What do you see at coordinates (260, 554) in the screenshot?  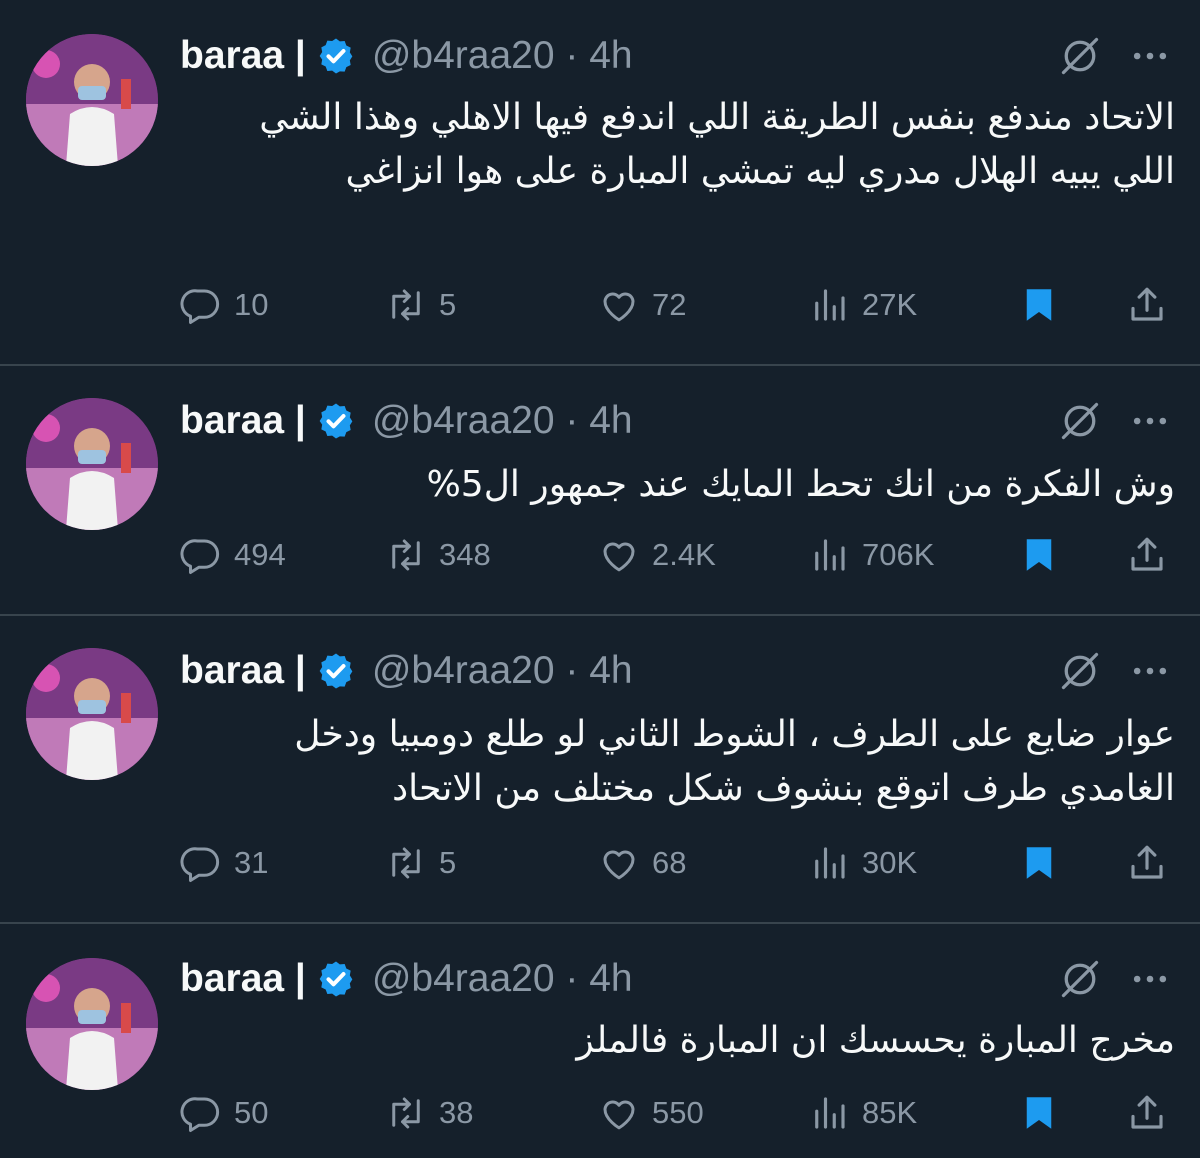 I see `reply-count: 494` at bounding box center [260, 554].